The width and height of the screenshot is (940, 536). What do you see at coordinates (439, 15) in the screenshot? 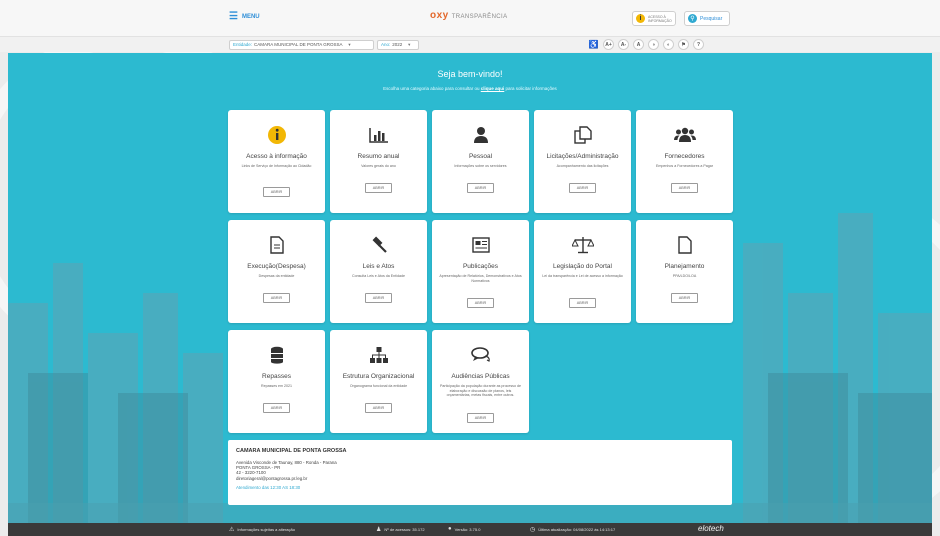
I see `brand-oxy: oxy` at bounding box center [439, 15].